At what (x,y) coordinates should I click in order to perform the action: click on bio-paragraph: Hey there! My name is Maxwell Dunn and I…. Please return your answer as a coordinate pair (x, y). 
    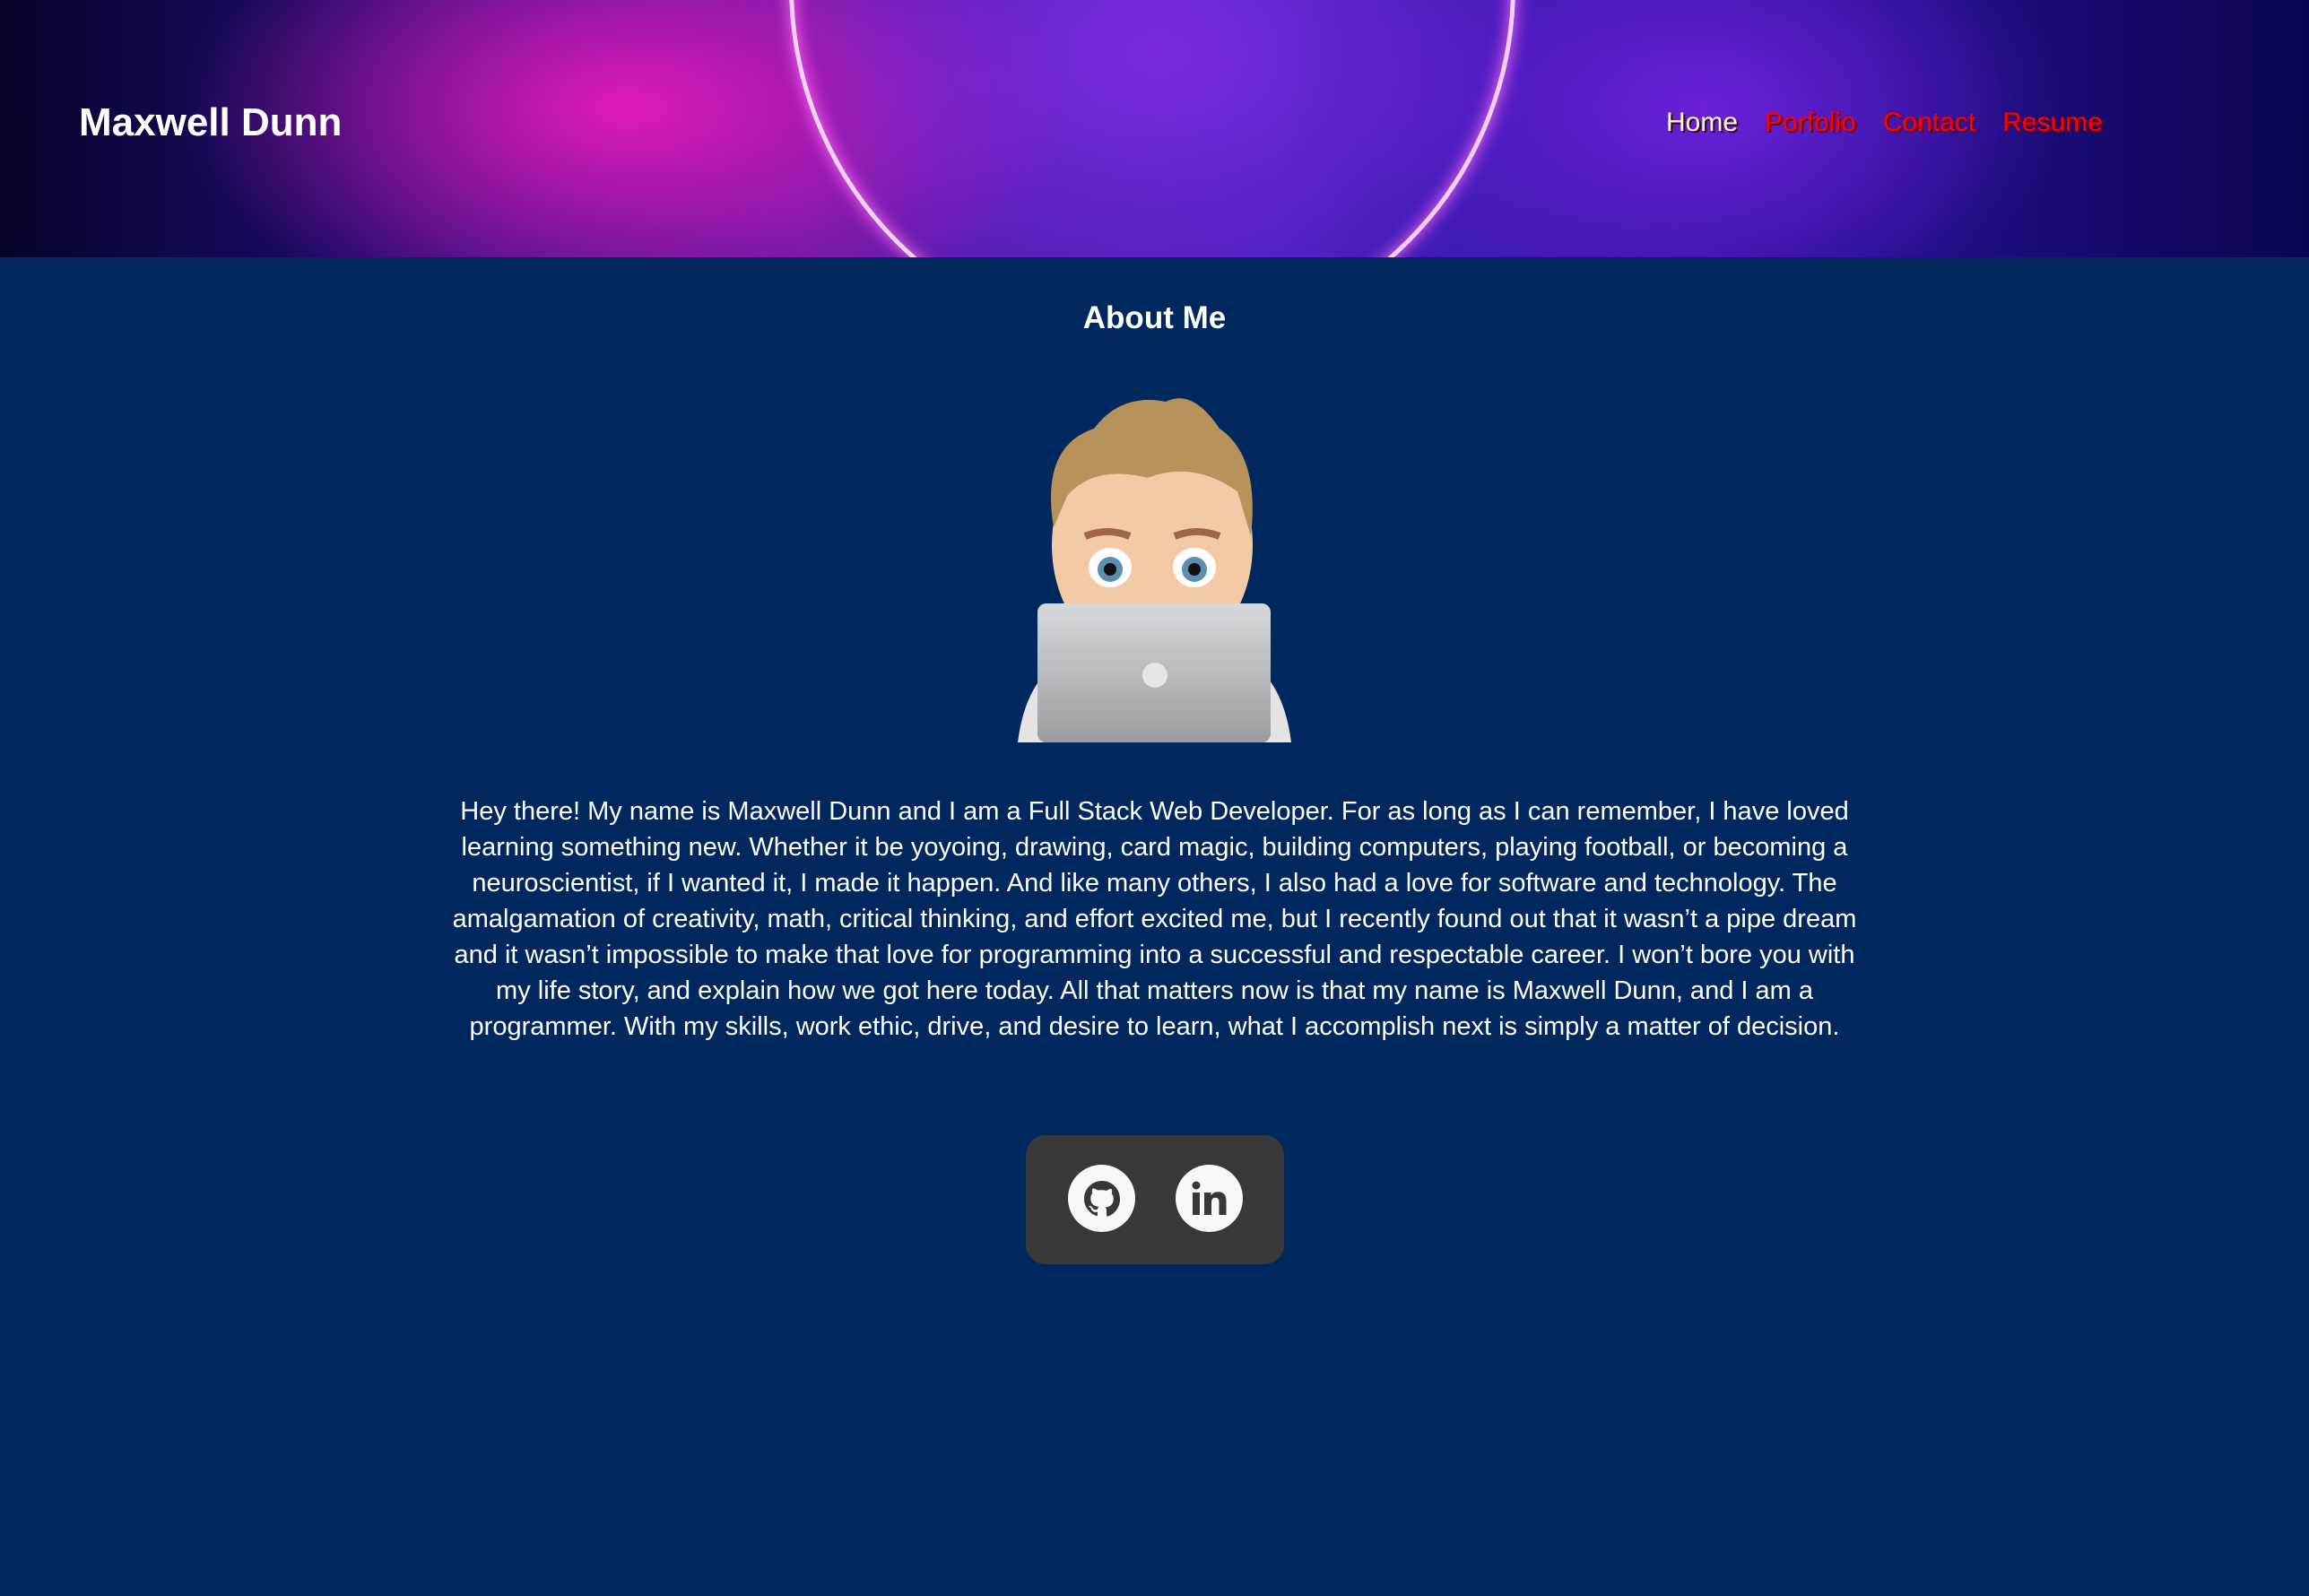
    Looking at the image, I should click on (1154, 919).